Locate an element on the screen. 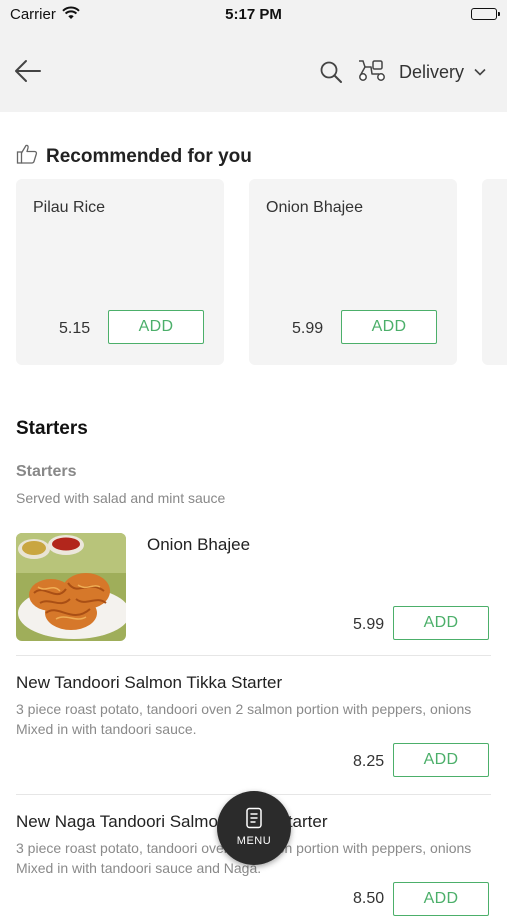 The width and height of the screenshot is (507, 916). battery-icon is located at coordinates (485, 14).